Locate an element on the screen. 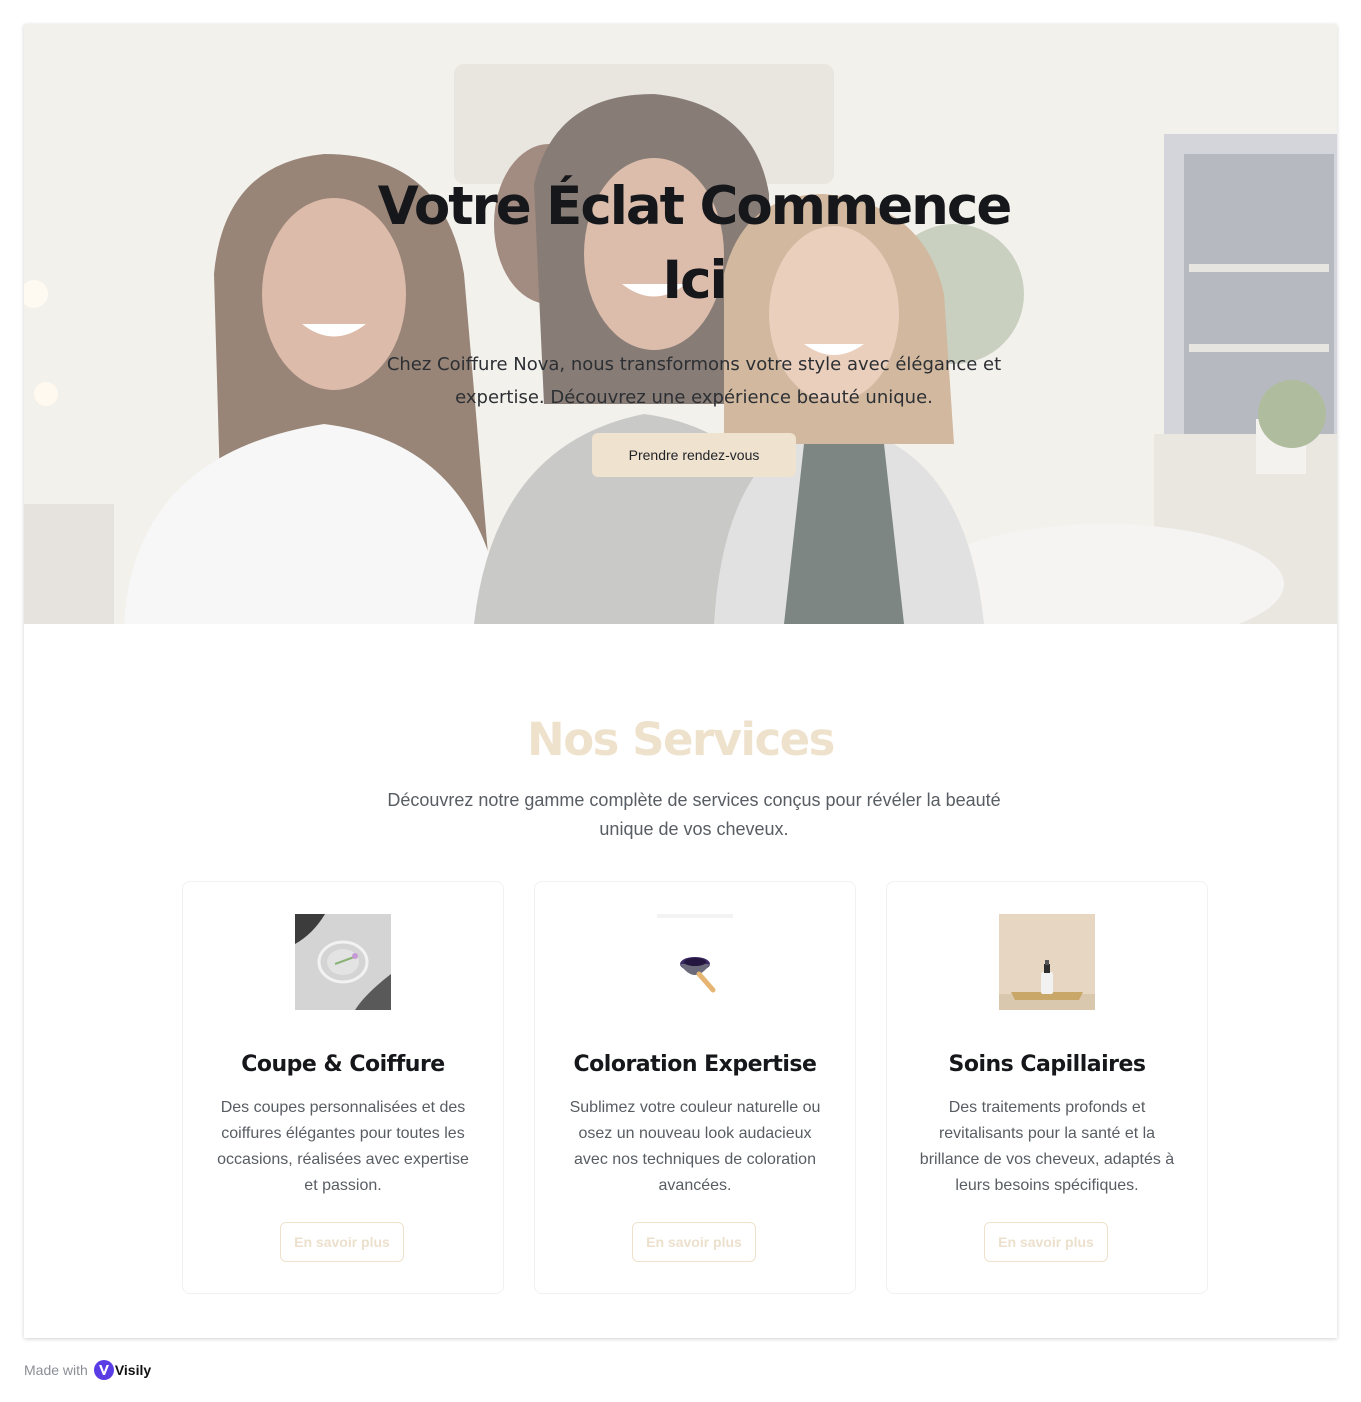 The width and height of the screenshot is (1361, 1402). visily-logo-icon is located at coordinates (103, 1370).